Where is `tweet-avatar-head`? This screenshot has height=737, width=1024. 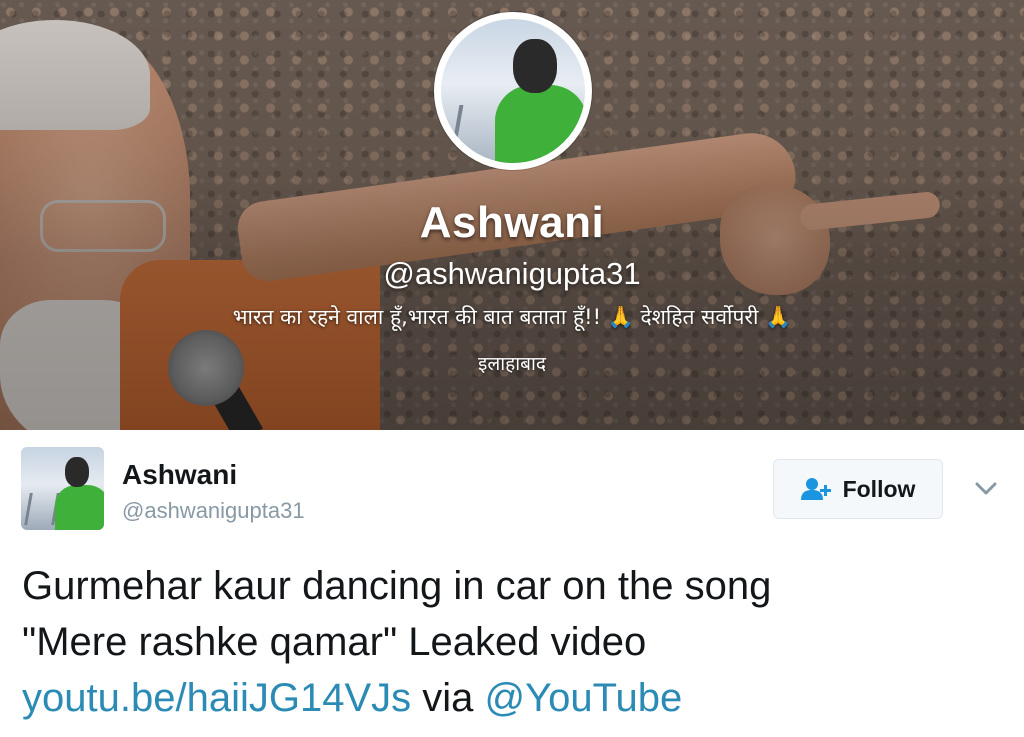 tweet-avatar-head is located at coordinates (77, 472).